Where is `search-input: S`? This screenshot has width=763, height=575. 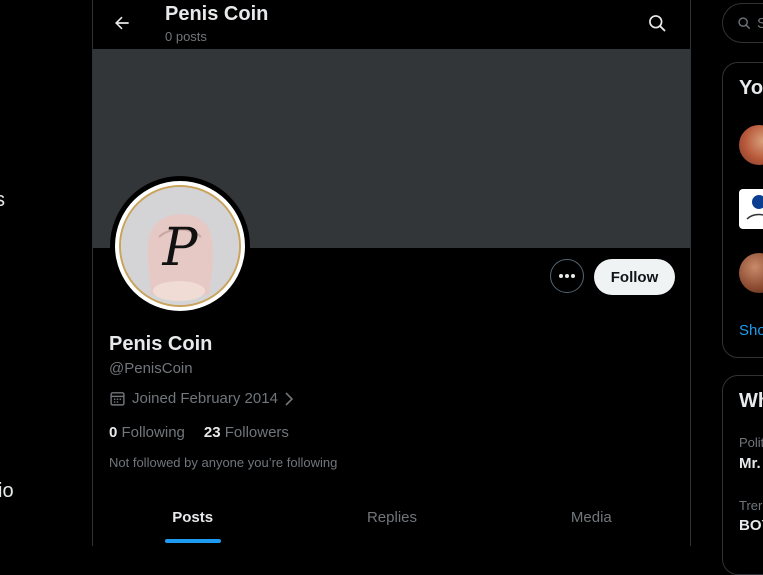
search-input: S is located at coordinates (742, 23).